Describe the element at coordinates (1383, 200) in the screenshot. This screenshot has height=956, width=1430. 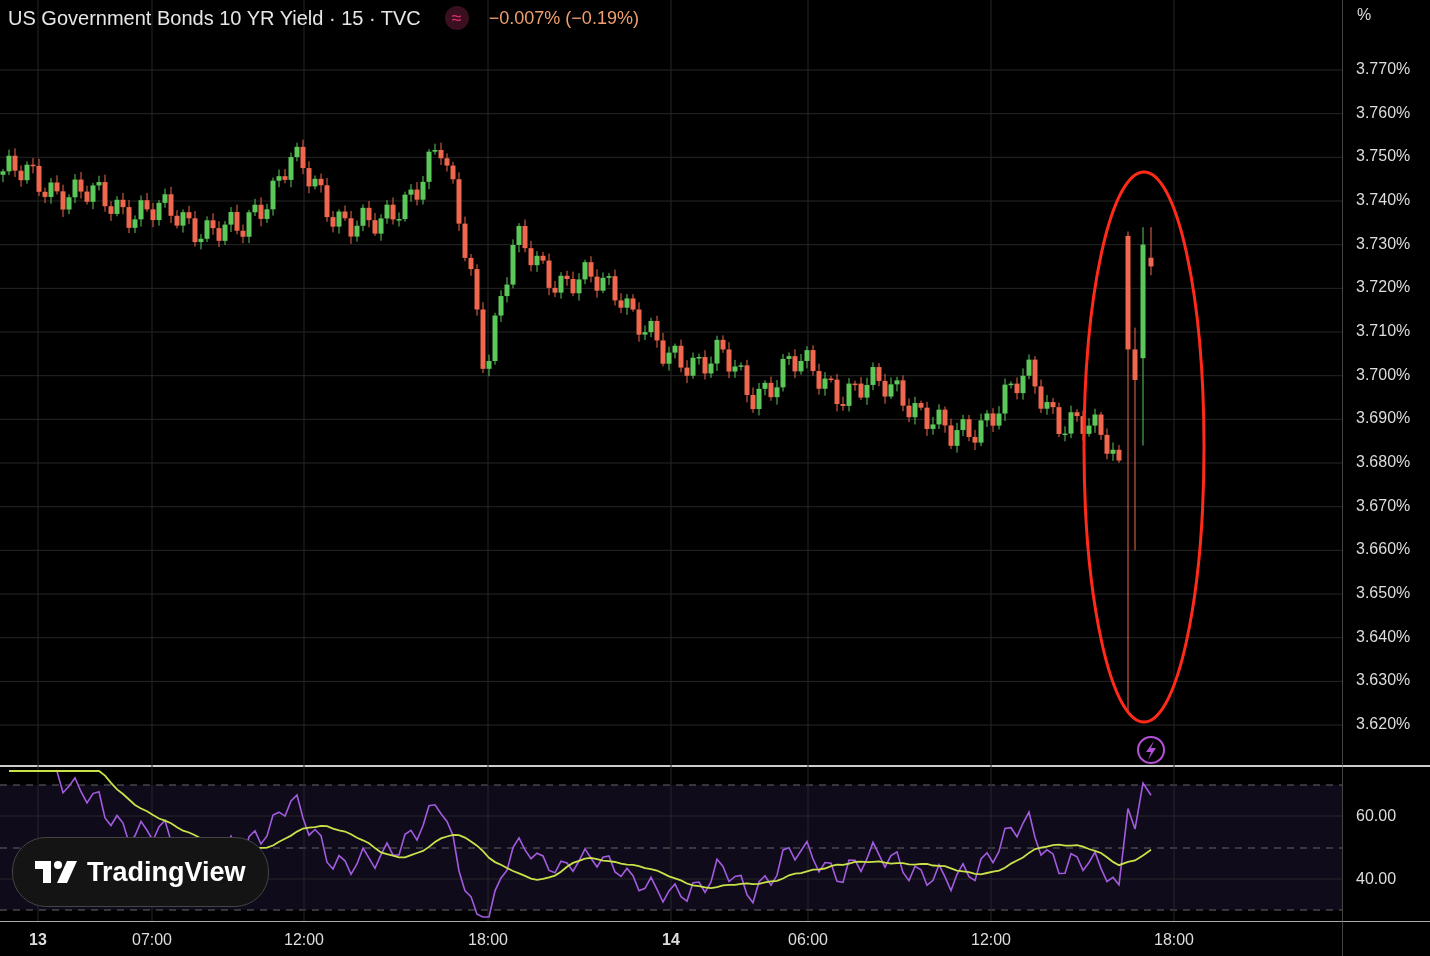
I see `price-label: 3.740%` at that location.